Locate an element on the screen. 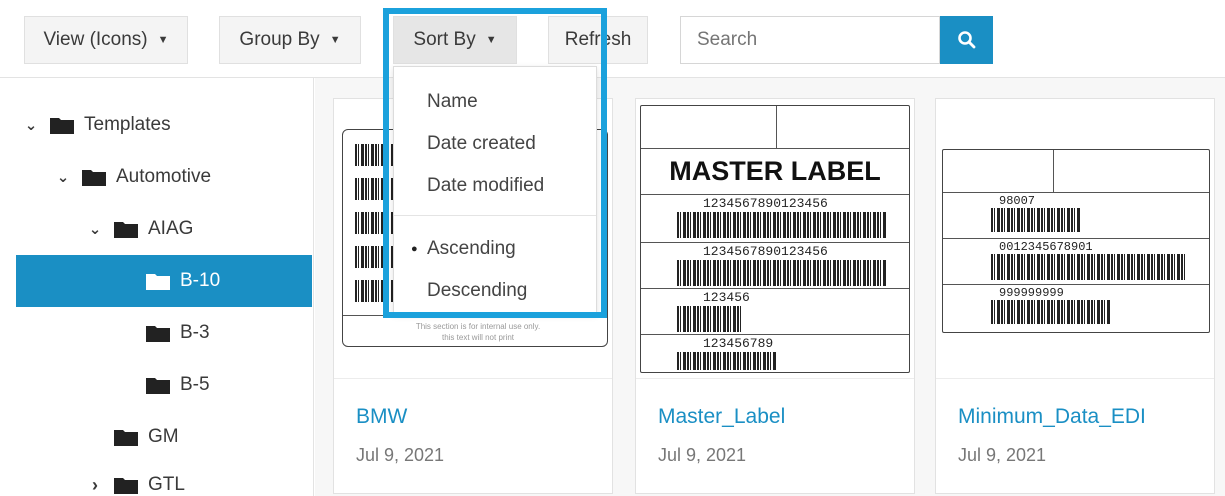  view-button: View (Icons) ▼ is located at coordinates (106, 40).